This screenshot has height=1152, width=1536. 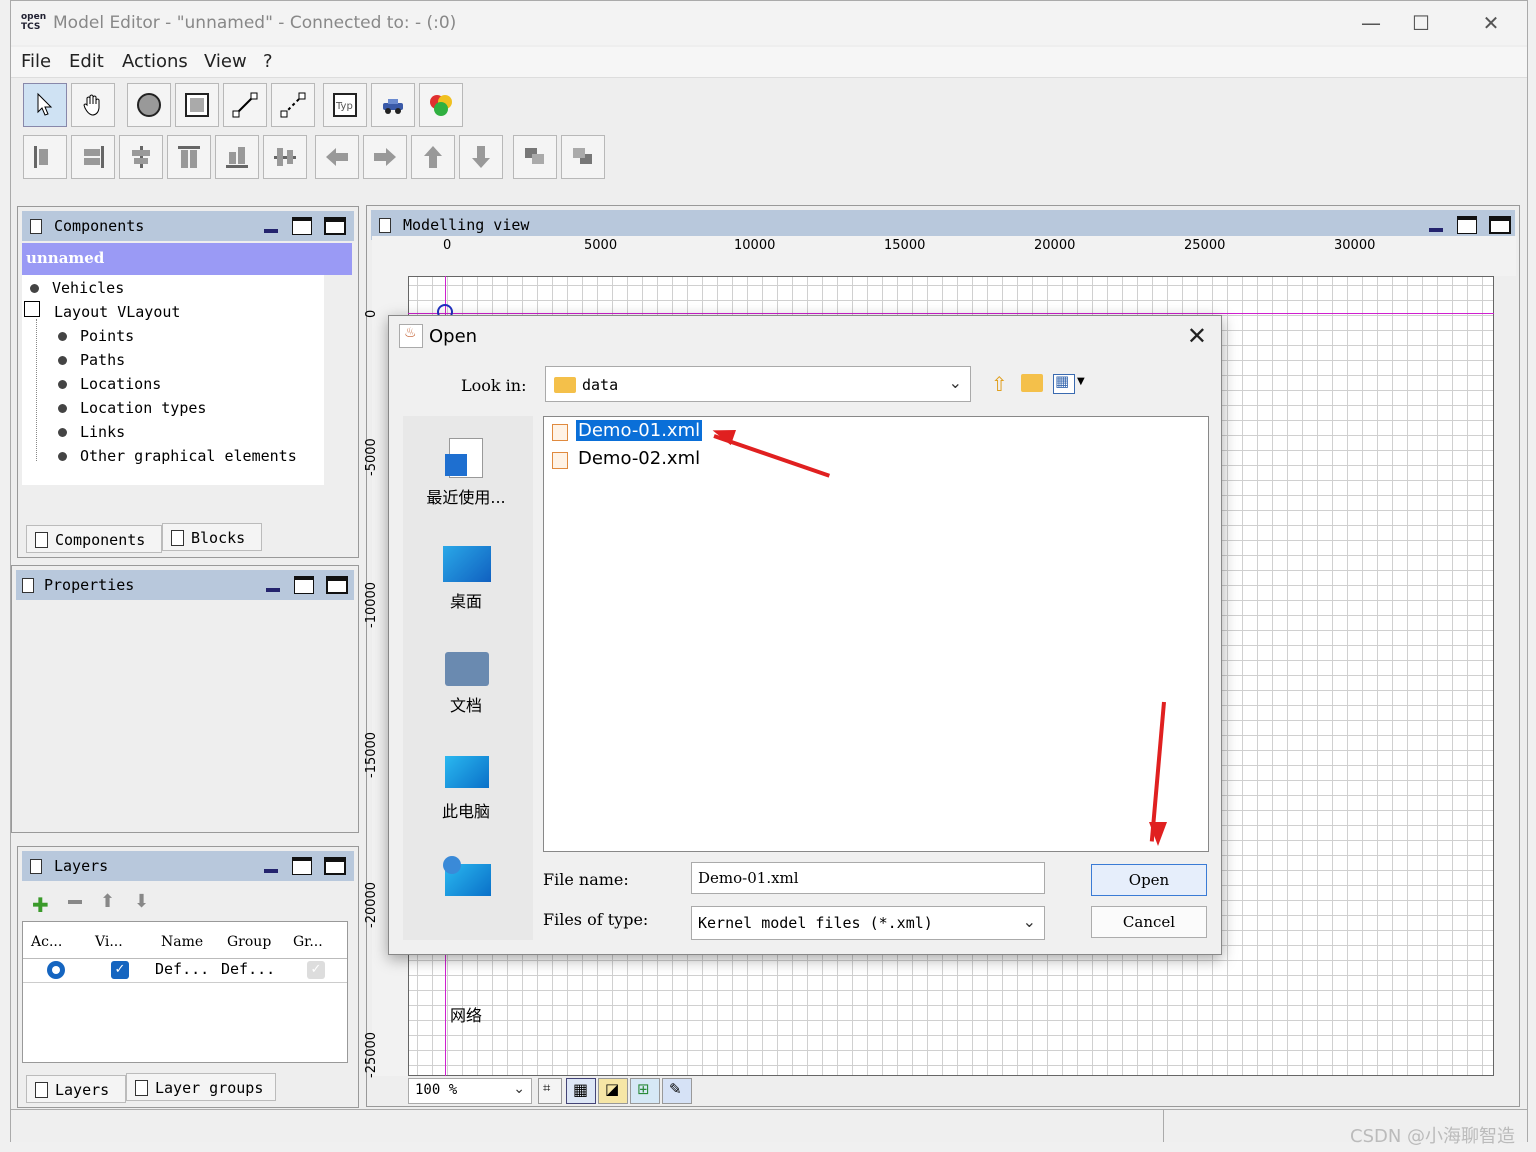 What do you see at coordinates (550, 1091) in the screenshot?
I see `toggle-rulers-button: ⌗` at bounding box center [550, 1091].